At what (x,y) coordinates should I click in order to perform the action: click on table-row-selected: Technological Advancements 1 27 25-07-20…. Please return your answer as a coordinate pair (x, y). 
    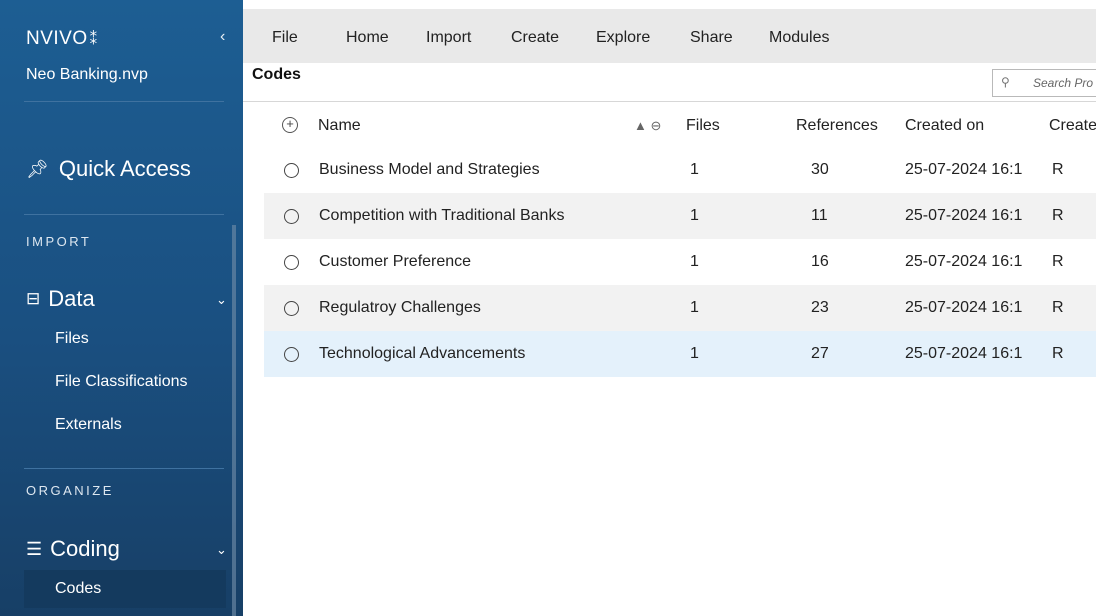
    Looking at the image, I should click on (680, 354).